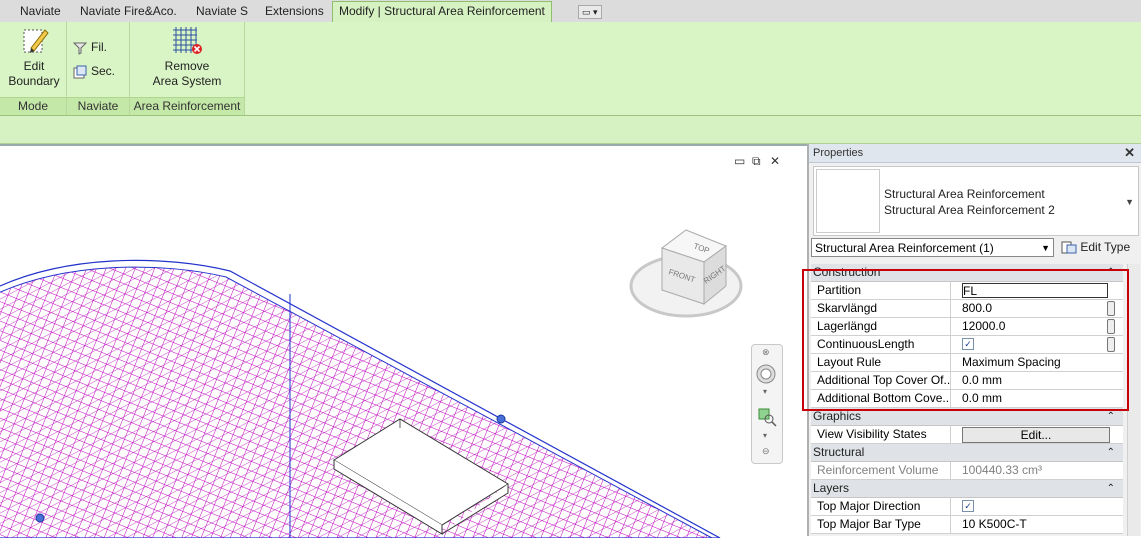 The image size is (1141, 538). I want to click on instance-filter-select: Structural Area Reinforcement (1) ▼, so click(932, 247).